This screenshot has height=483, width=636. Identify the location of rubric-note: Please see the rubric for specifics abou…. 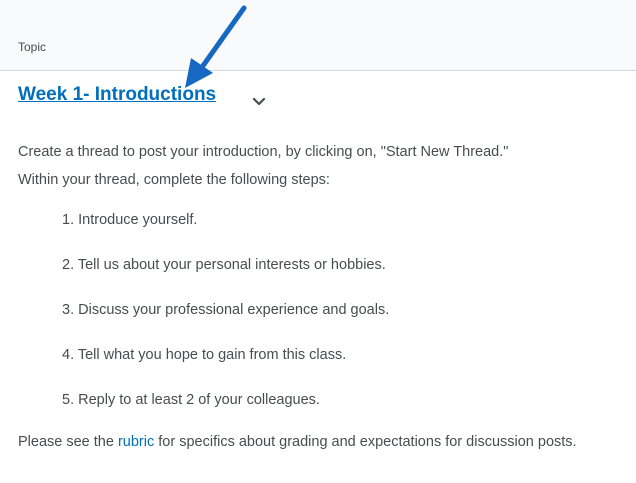
(323, 442).